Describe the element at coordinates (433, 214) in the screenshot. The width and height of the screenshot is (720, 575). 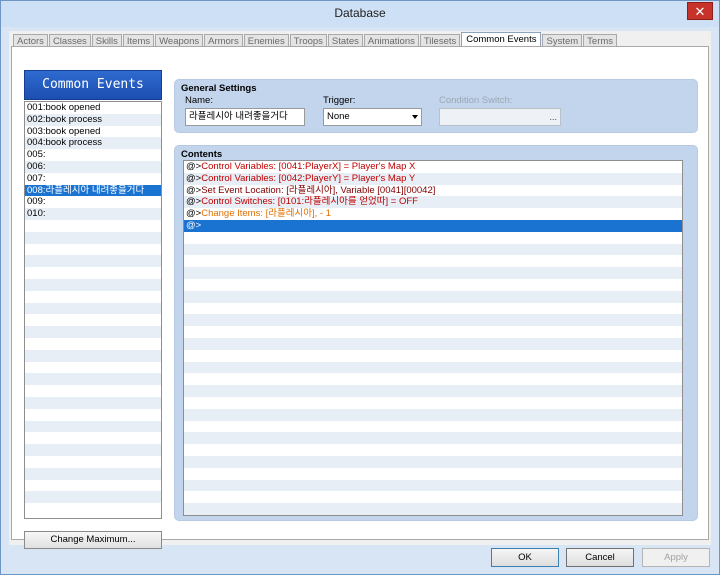
I see `command-row: @>Change Items: [라플레시아], - 1` at that location.